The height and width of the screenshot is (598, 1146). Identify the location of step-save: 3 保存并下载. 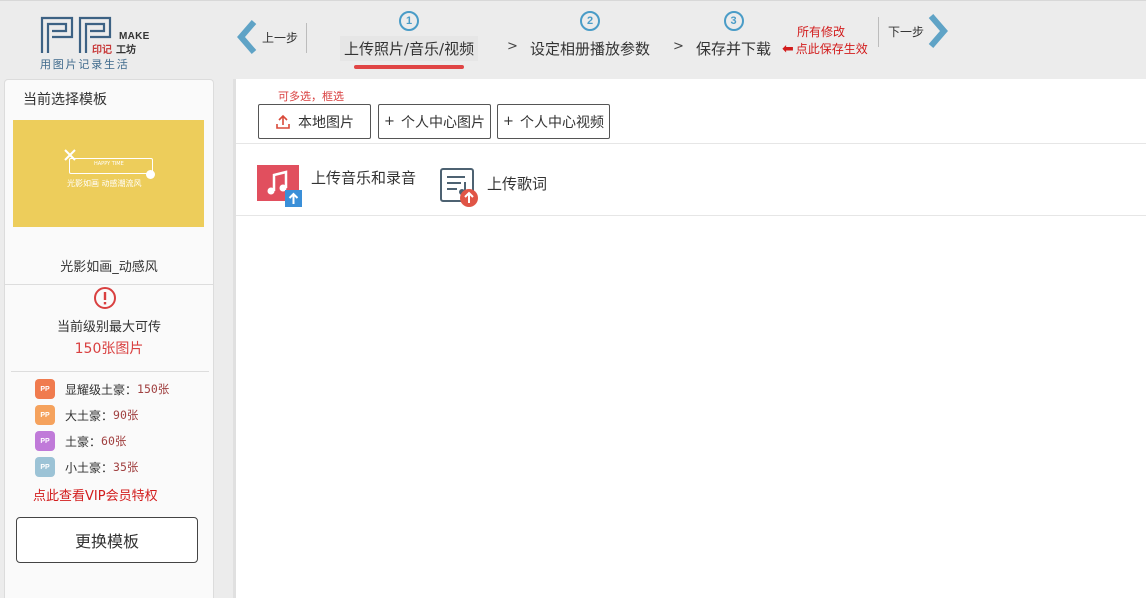
(733, 36).